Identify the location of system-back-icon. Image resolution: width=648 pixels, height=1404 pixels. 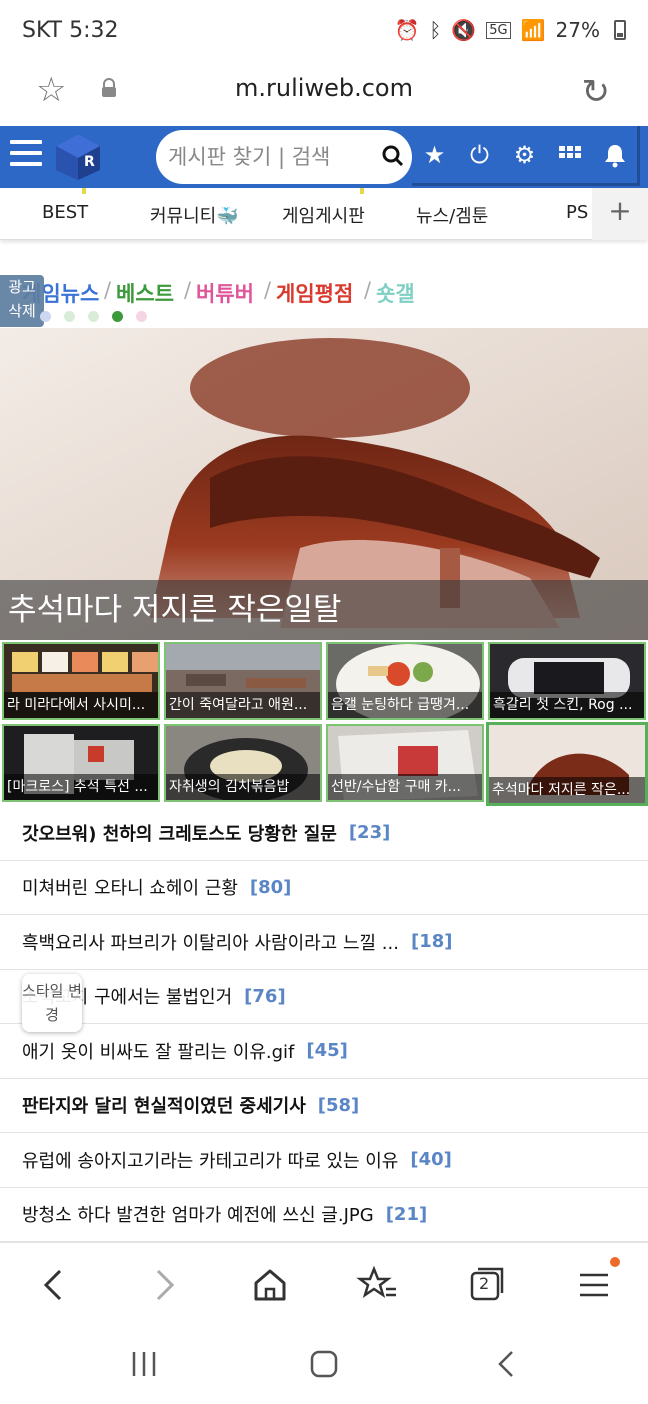
(506, 1364).